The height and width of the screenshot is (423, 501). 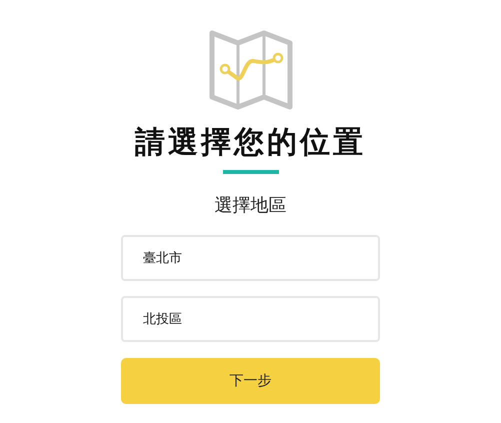 What do you see at coordinates (250, 172) in the screenshot?
I see `title-underline` at bounding box center [250, 172].